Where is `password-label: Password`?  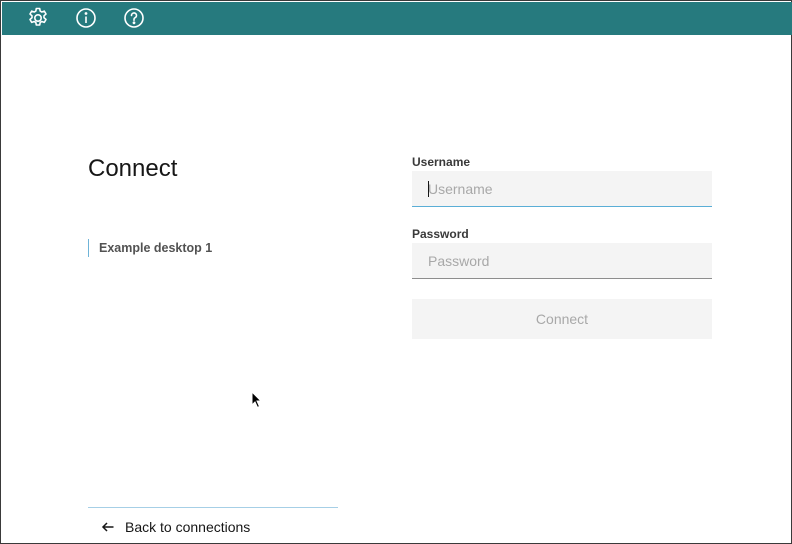 password-label: Password is located at coordinates (440, 234).